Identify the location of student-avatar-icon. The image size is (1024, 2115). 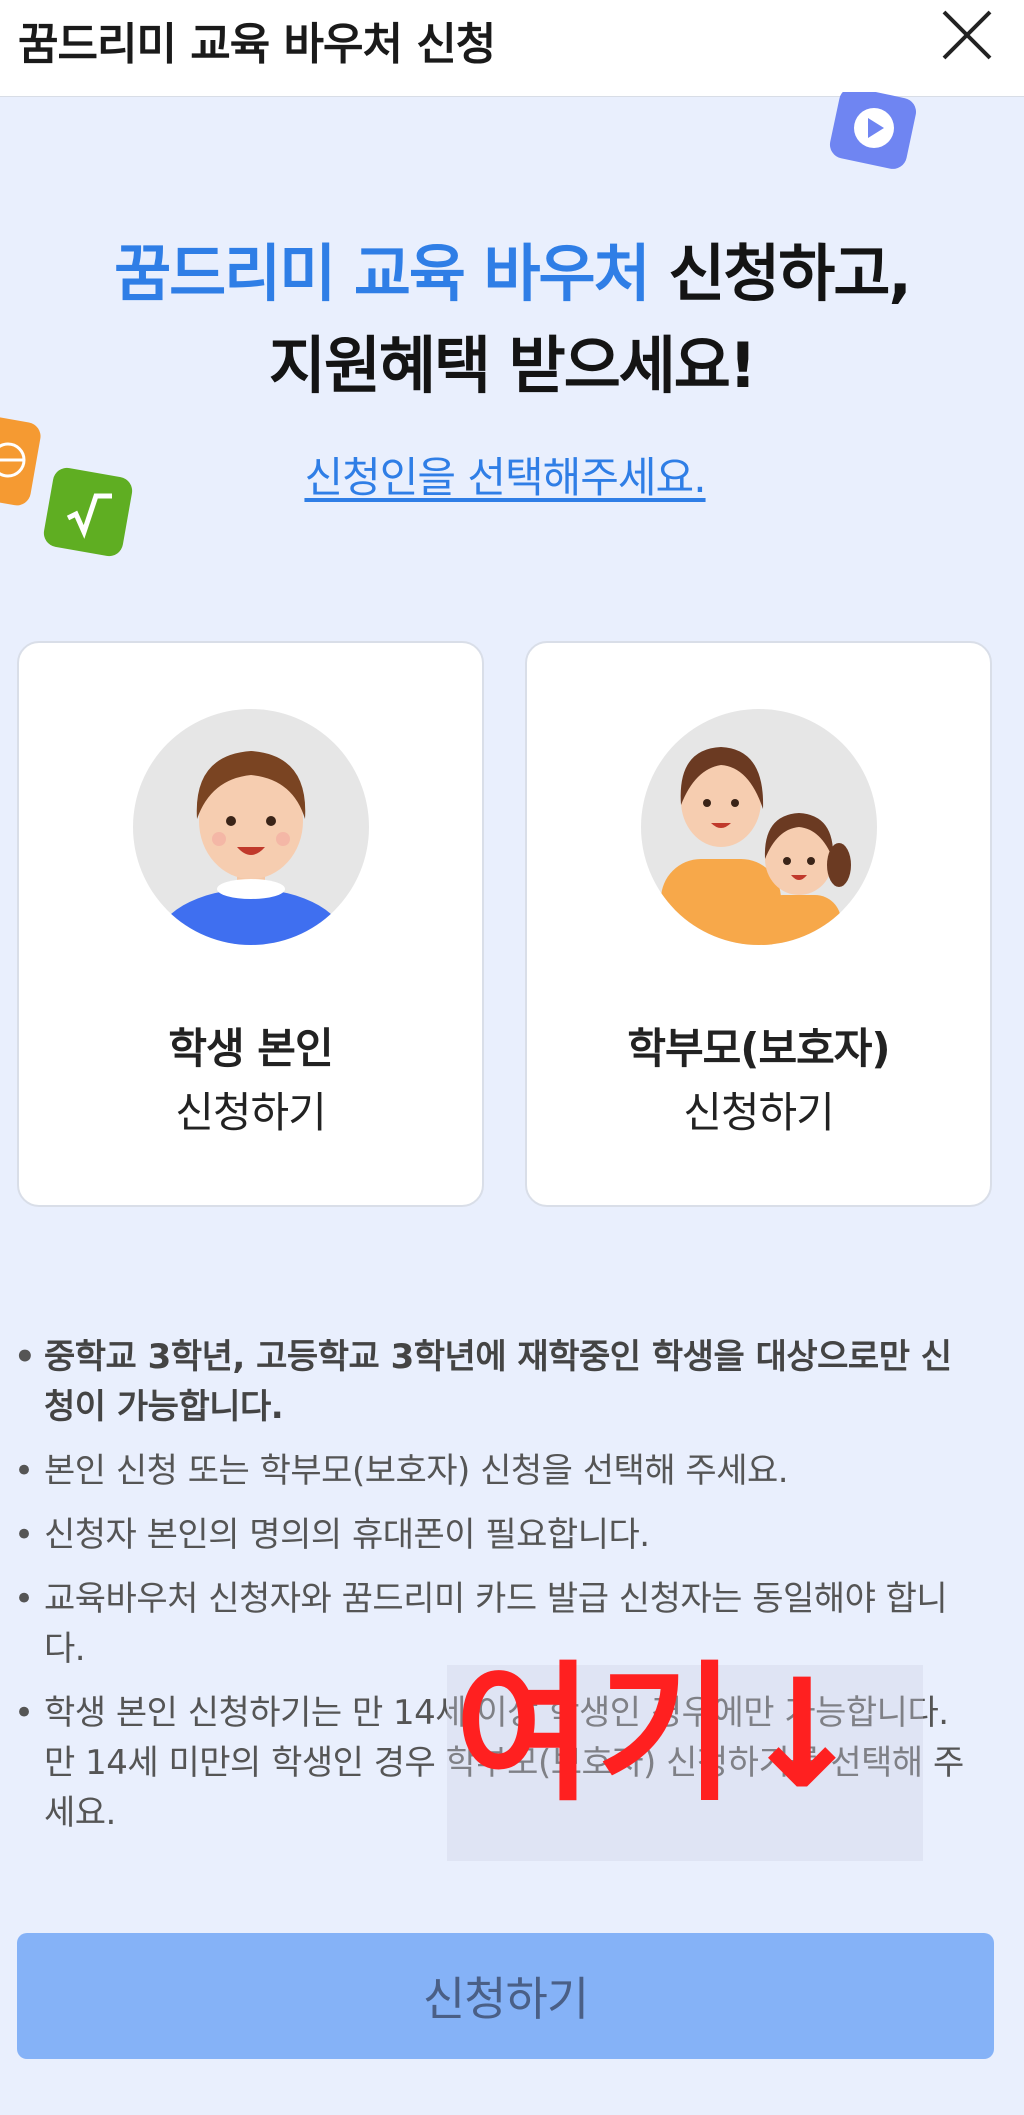
(251, 827).